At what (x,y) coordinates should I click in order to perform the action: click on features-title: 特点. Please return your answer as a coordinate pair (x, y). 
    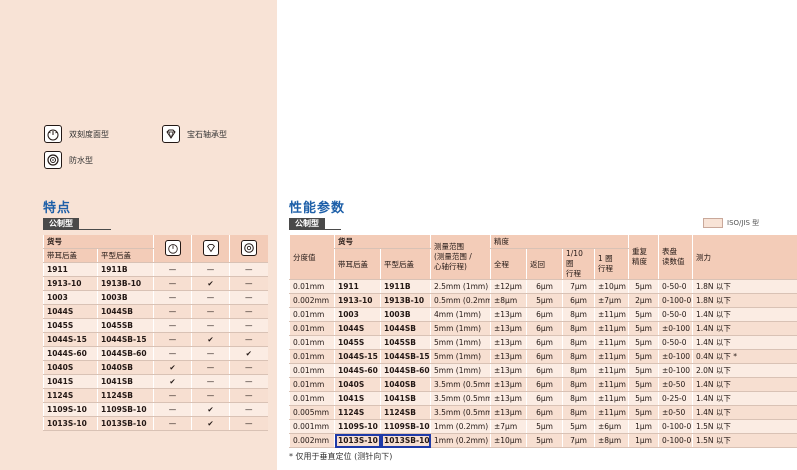
    Looking at the image, I should click on (57, 208).